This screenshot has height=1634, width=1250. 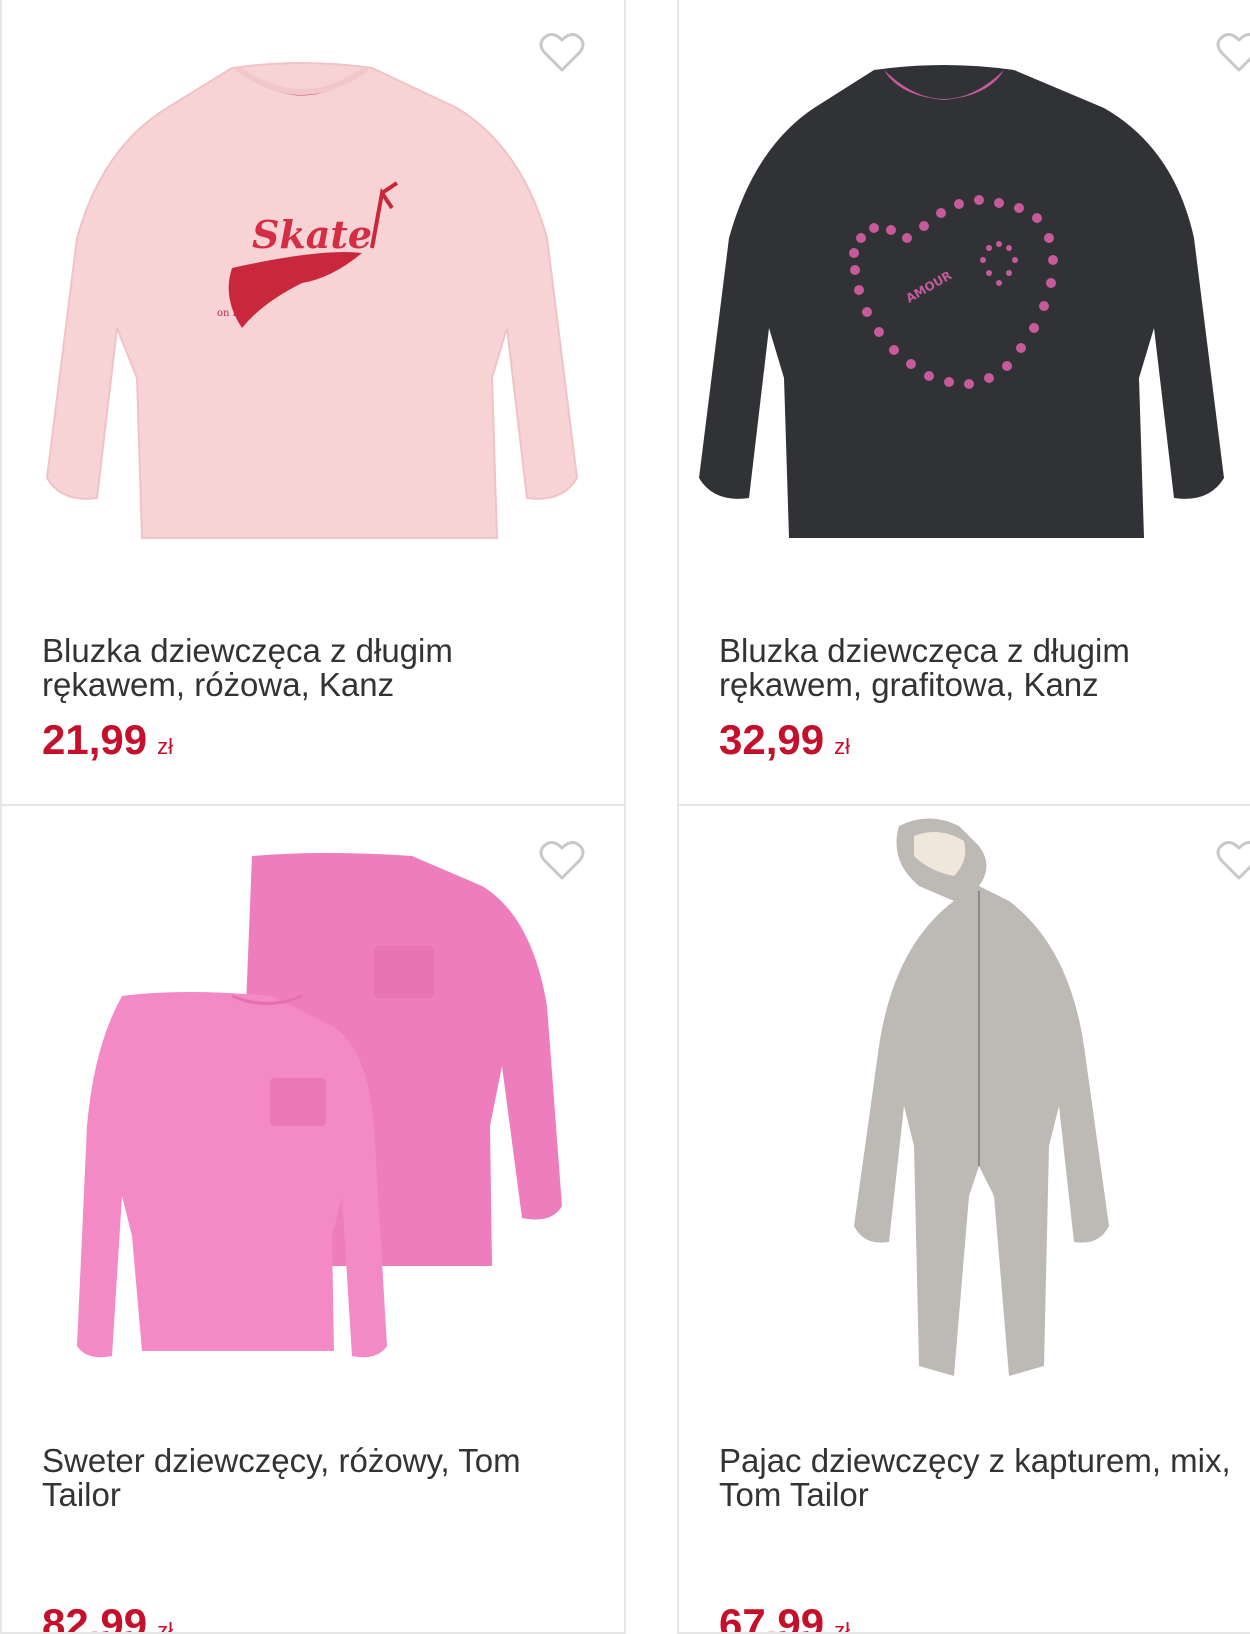 I want to click on product-price: 67,99 zł, so click(x=784, y=1617).